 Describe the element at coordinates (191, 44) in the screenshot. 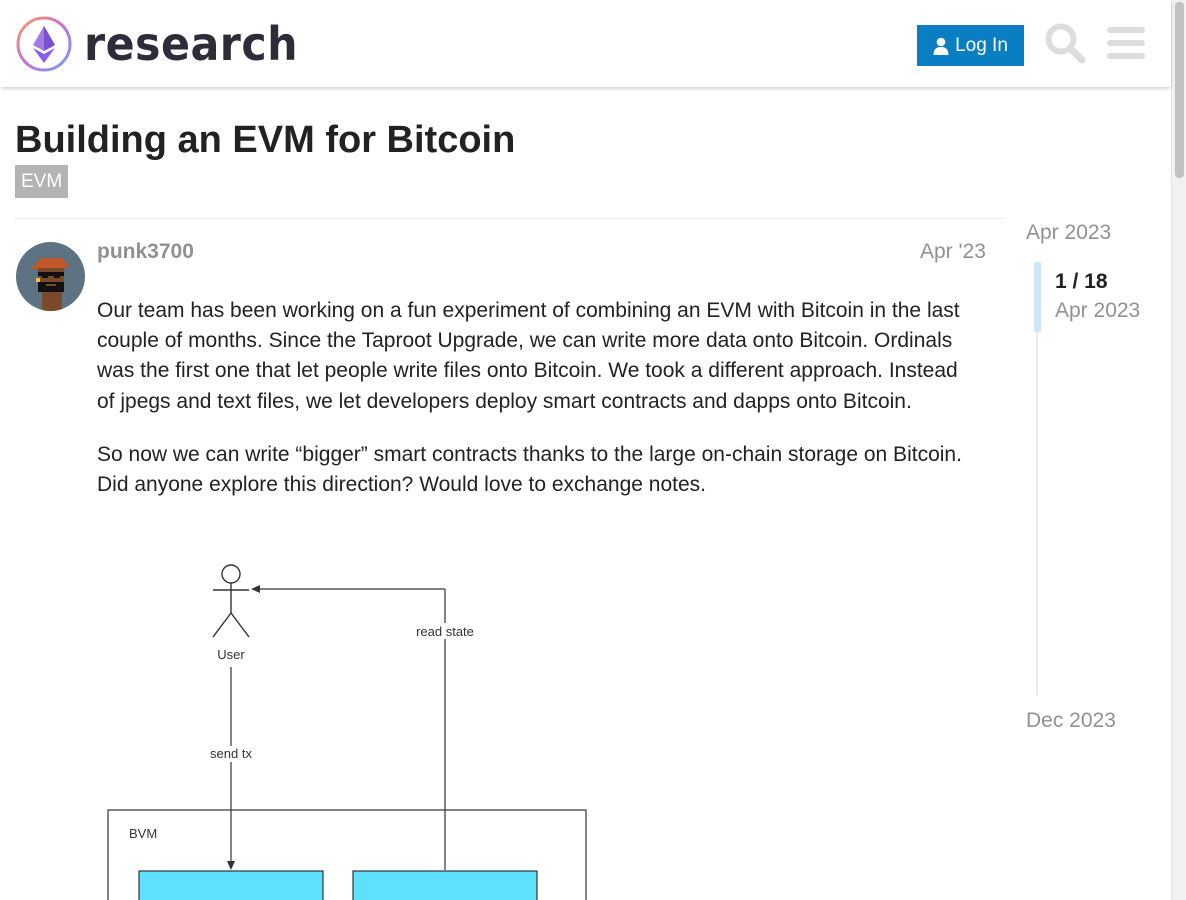

I see `site-name: research` at that location.